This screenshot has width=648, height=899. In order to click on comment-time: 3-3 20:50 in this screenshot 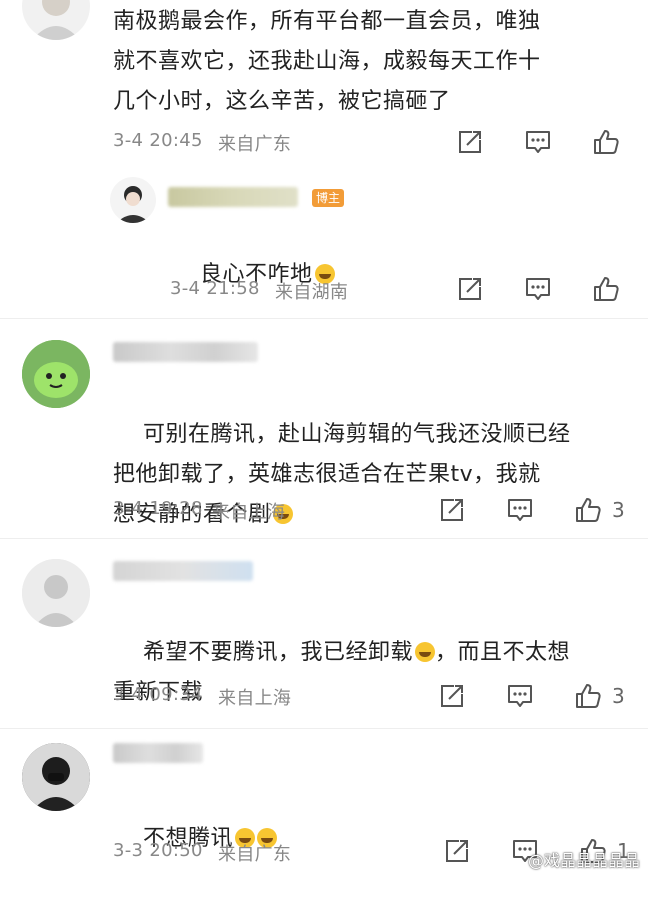, I will do `click(158, 850)`.